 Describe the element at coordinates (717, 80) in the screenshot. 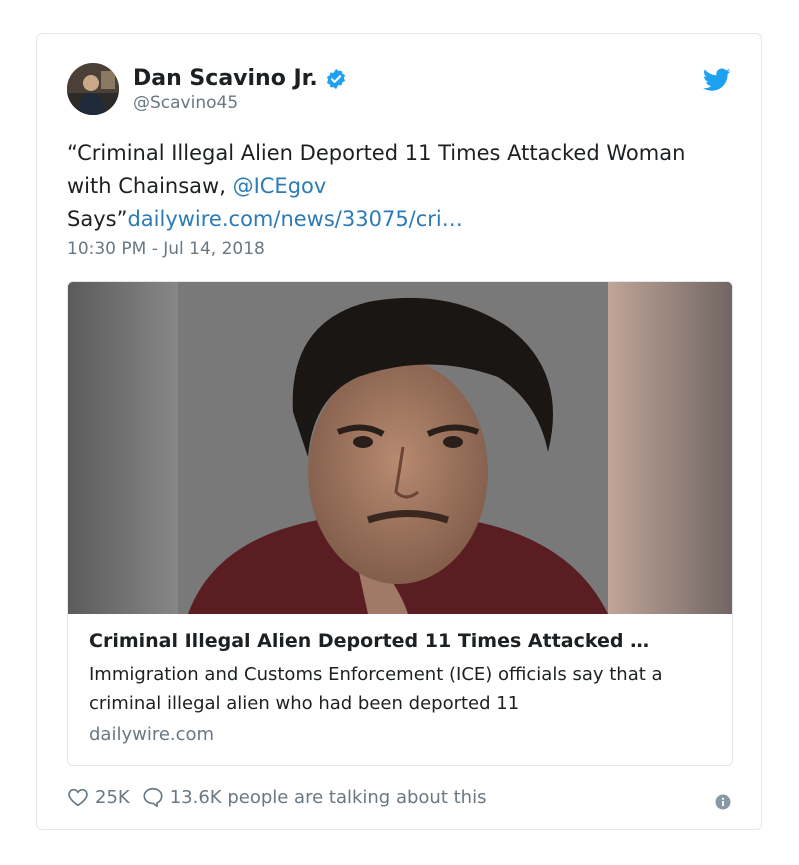

I see `twitter-bird-icon` at that location.